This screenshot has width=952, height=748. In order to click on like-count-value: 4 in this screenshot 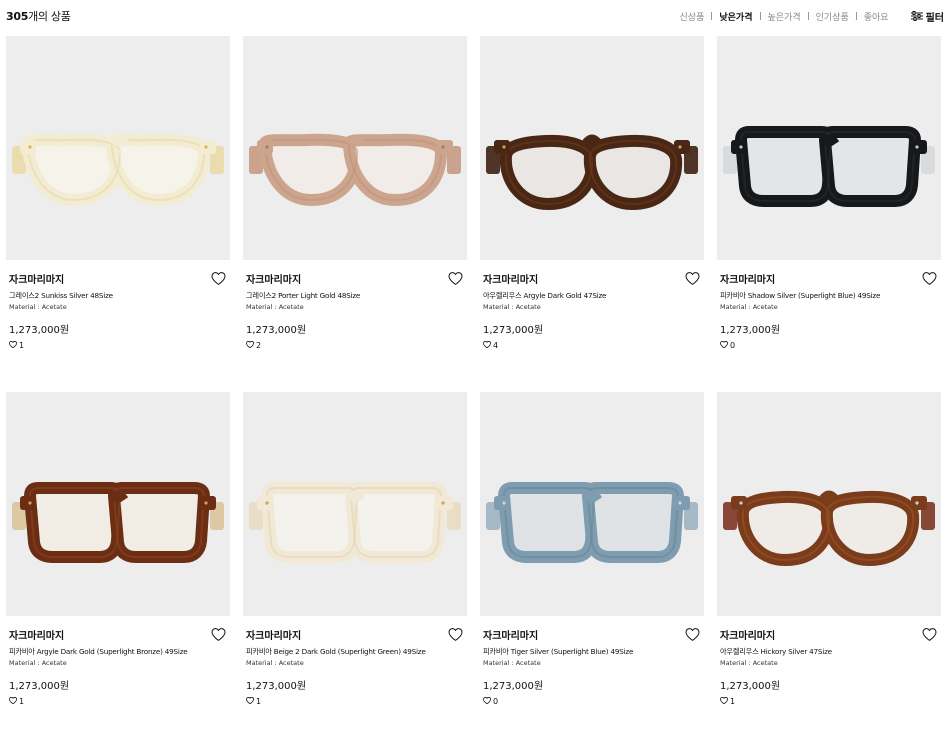, I will do `click(496, 345)`.